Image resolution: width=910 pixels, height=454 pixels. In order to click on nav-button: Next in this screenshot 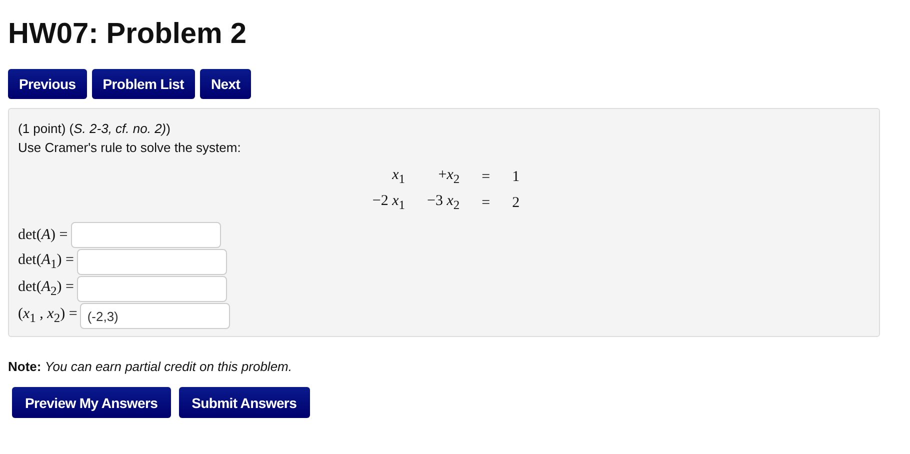, I will do `click(226, 84)`.